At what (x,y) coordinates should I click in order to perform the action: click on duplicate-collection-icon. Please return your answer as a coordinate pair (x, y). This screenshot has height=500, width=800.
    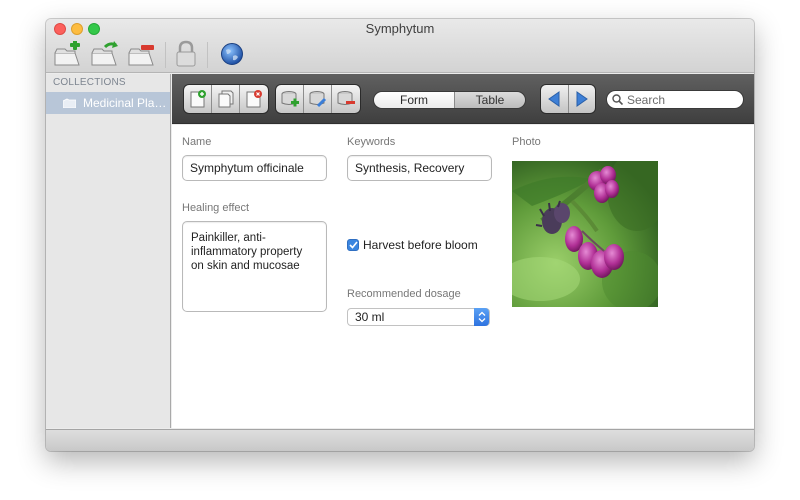
    Looking at the image, I should click on (104, 53).